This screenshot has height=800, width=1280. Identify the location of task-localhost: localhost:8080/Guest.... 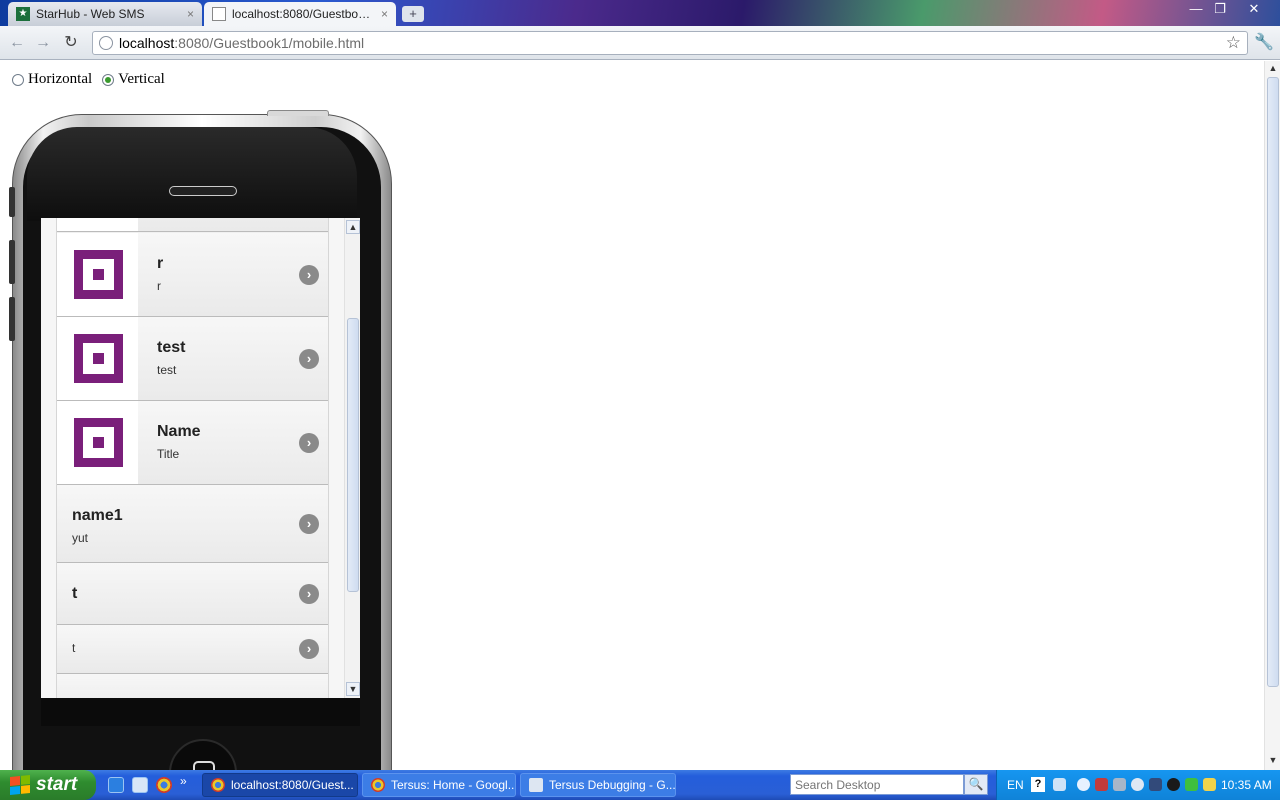
(280, 785).